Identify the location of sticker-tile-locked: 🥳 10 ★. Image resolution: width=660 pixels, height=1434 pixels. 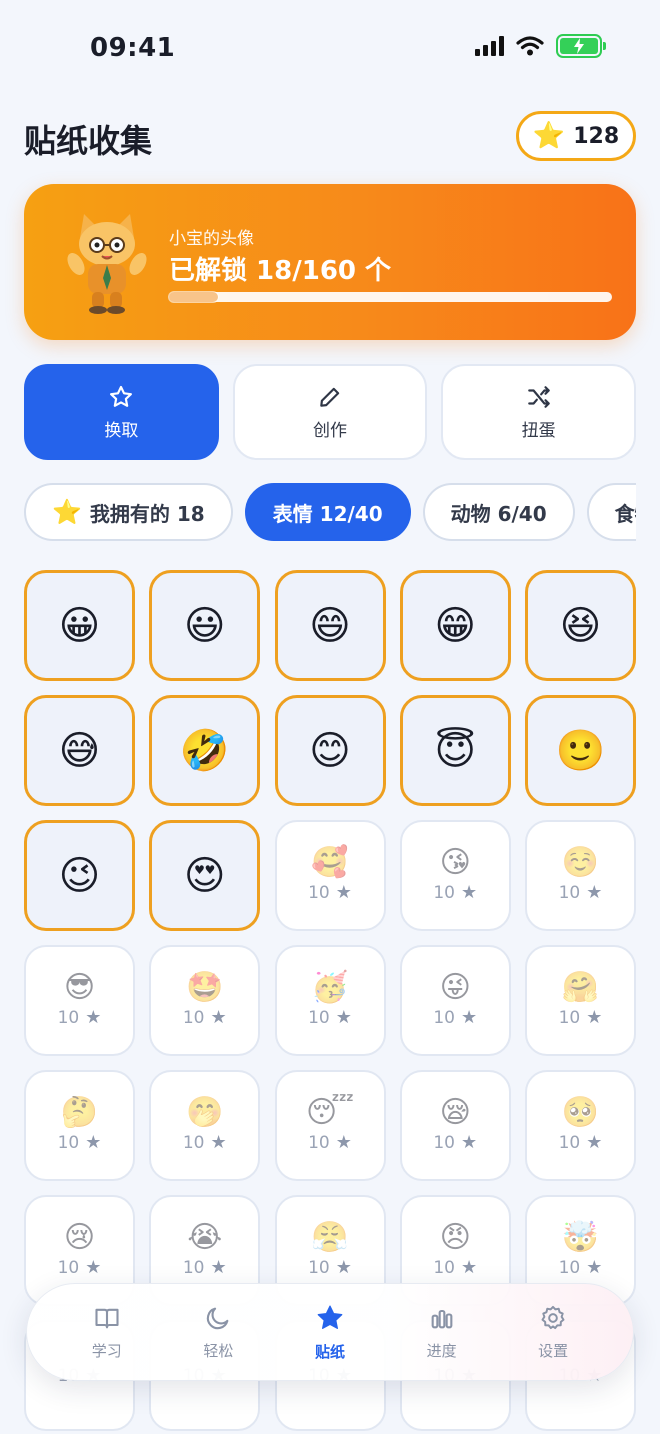
(330, 1000).